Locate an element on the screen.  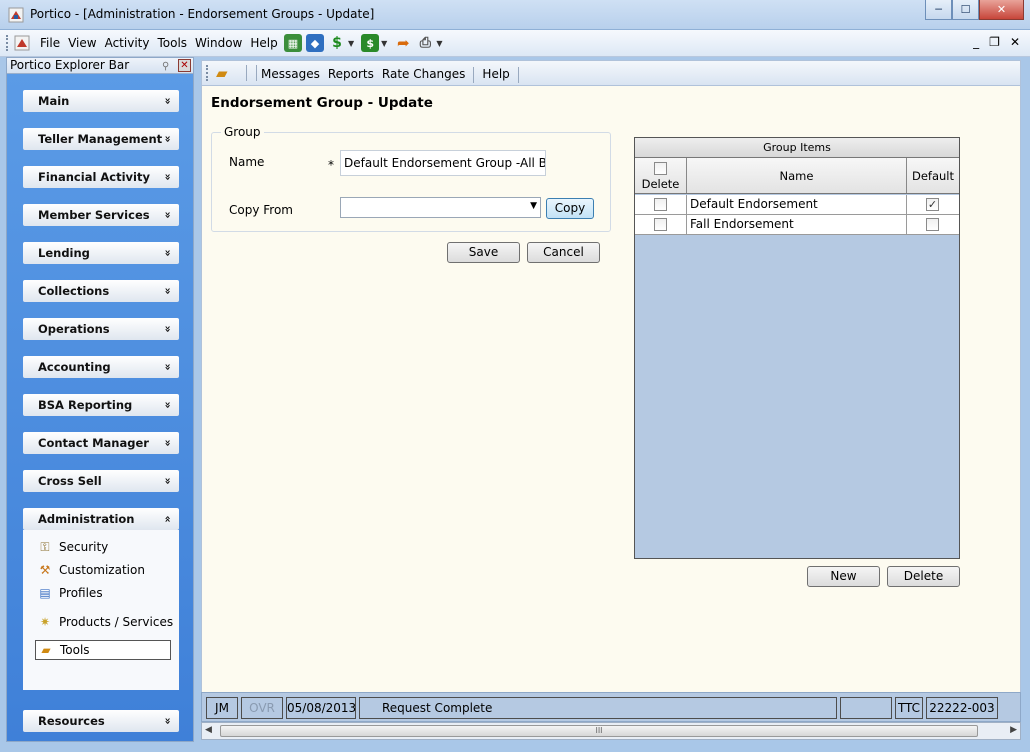
admin-item-profiles: ▤ Profiles is located at coordinates (70, 593).